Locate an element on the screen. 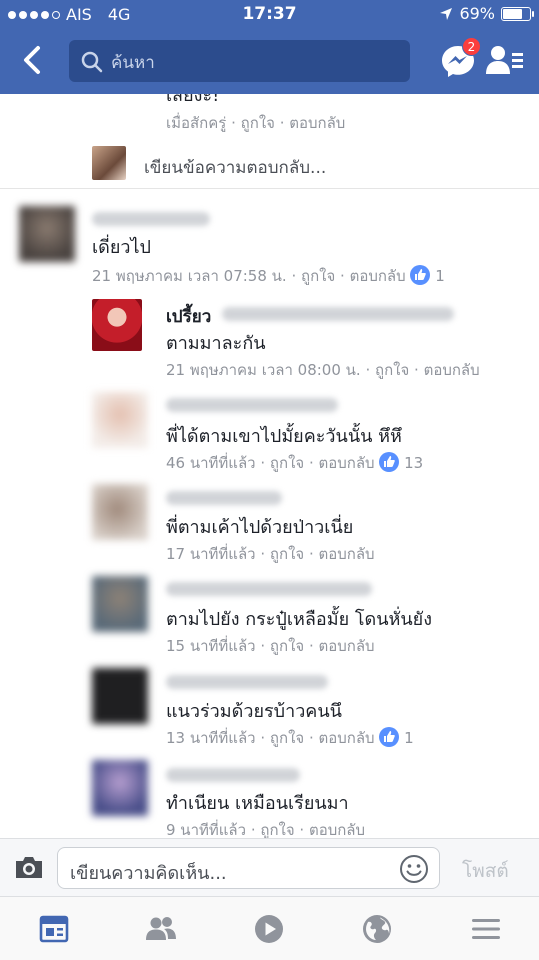 The image size is (539, 960). search-input: ค้นหา is located at coordinates (133, 62).